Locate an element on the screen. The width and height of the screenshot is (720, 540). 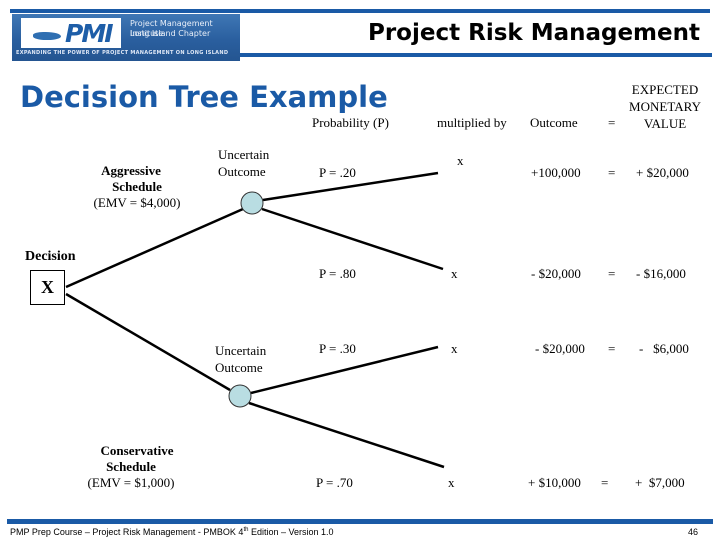
option-aggressive-name-line2: Schedule is located at coordinates (137, 186).